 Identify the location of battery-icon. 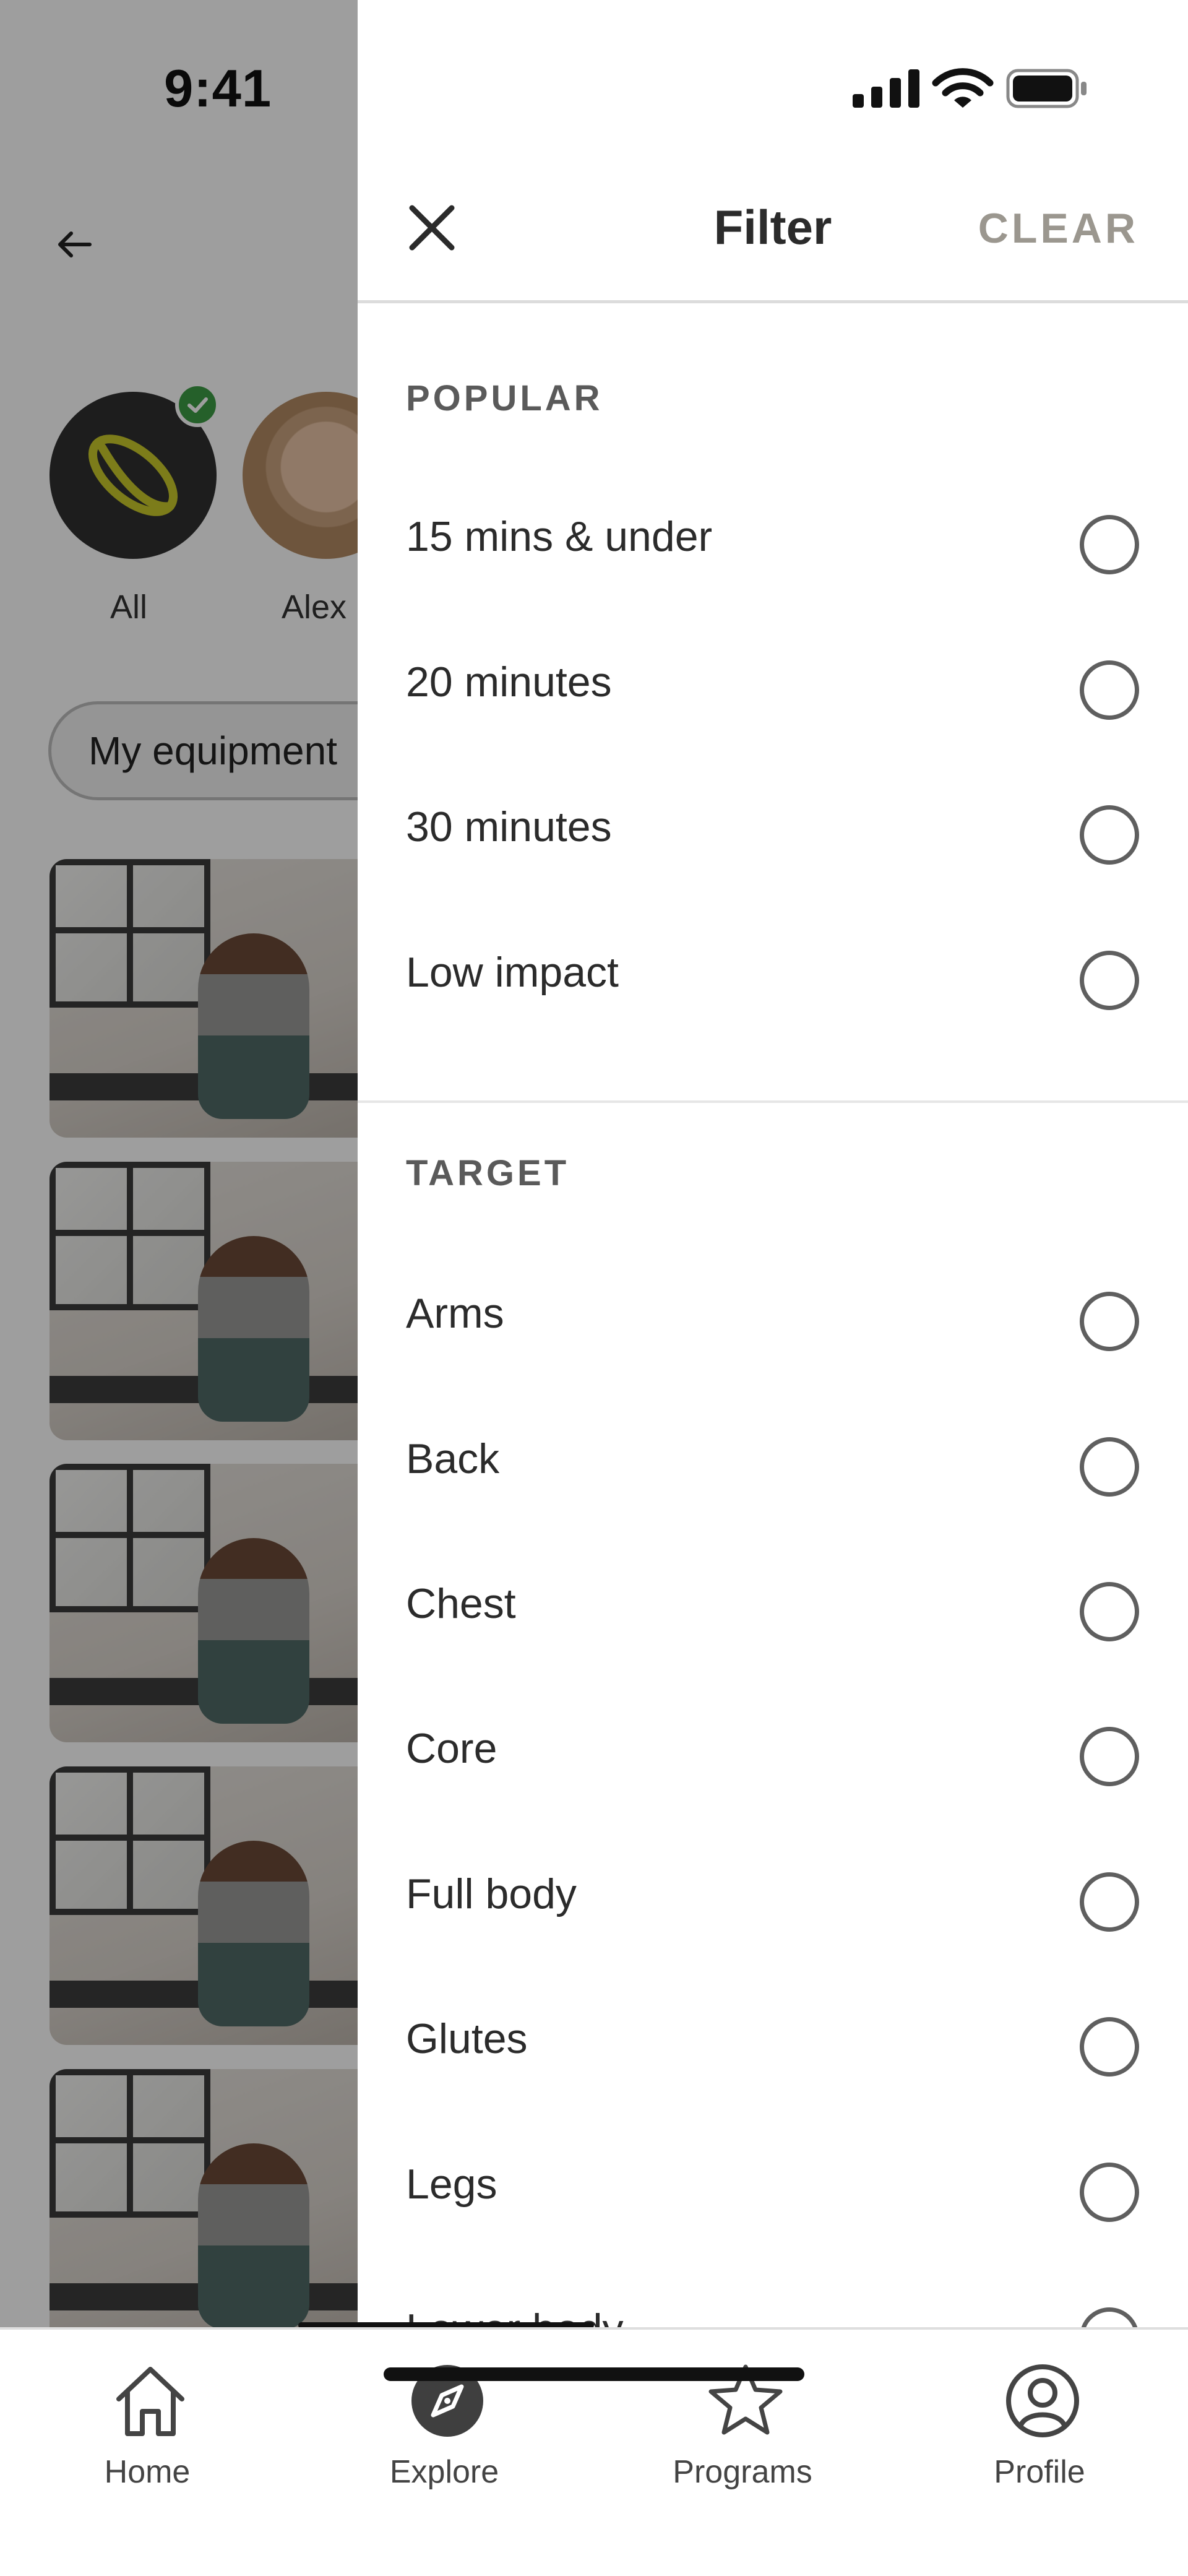
(1046, 88).